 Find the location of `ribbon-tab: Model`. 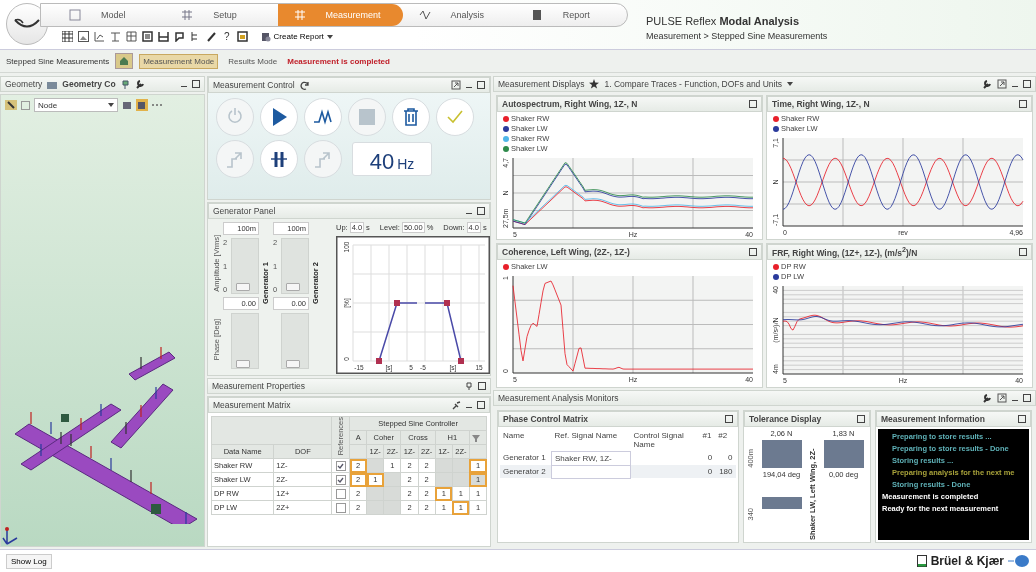

ribbon-tab: Model is located at coordinates (109, 15).